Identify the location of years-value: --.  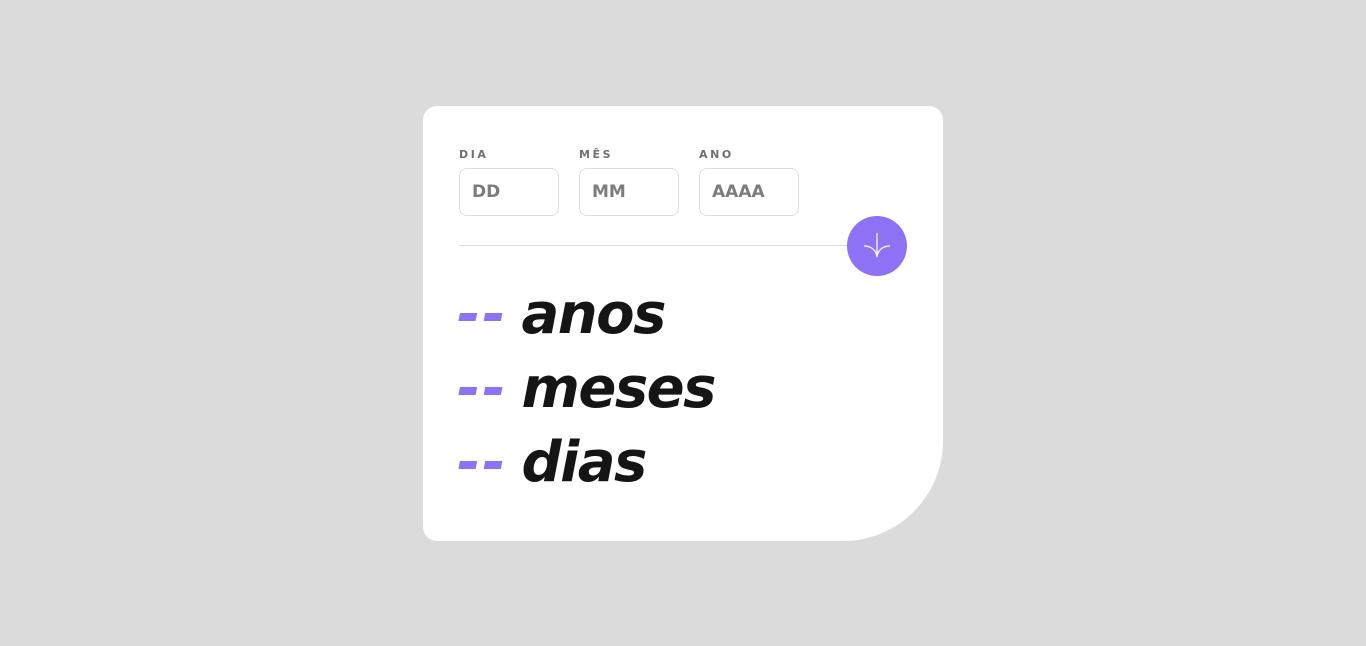
(482, 314).